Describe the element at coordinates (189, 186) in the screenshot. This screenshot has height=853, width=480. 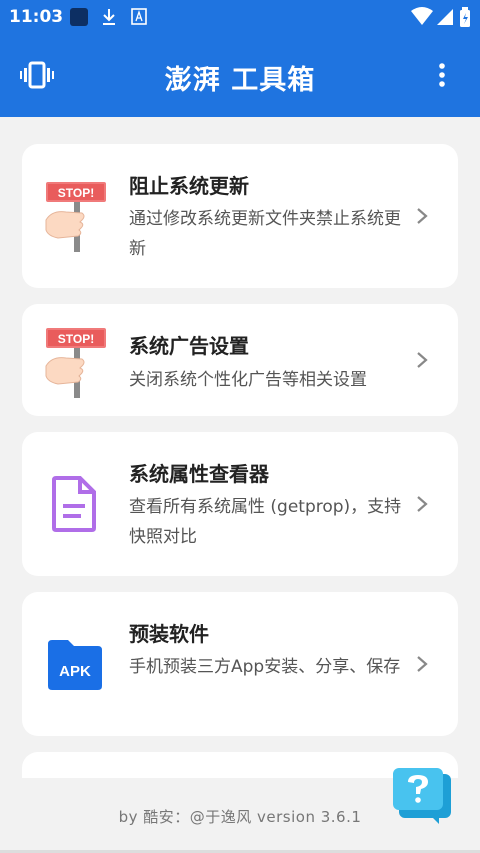
I see `card-title: 阻止系统更新` at that location.